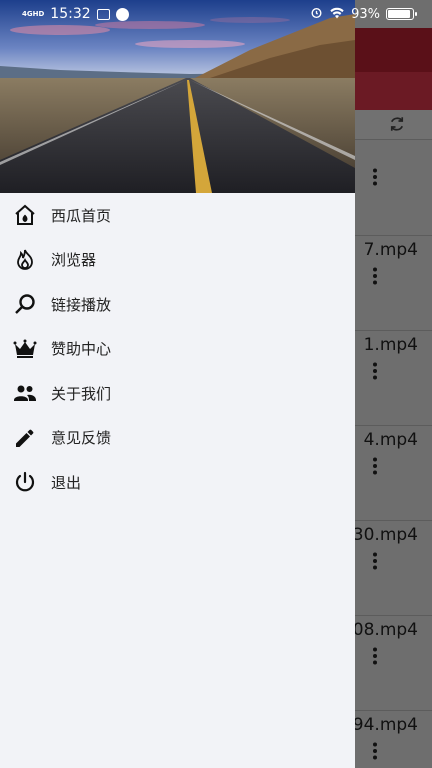 This screenshot has width=432, height=768. I want to click on menu-label: 浏览器, so click(74, 260).